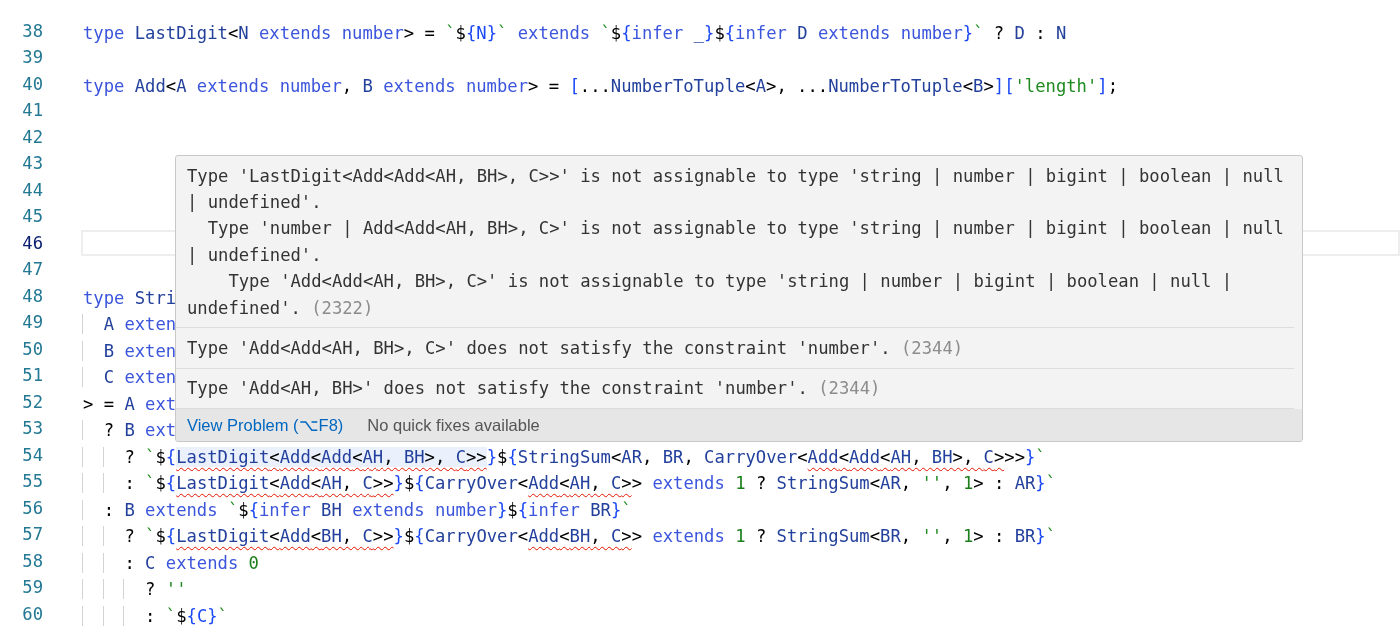 Image resolution: width=1400 pixels, height=641 pixels. I want to click on code-line: B exten, so click(130, 348).